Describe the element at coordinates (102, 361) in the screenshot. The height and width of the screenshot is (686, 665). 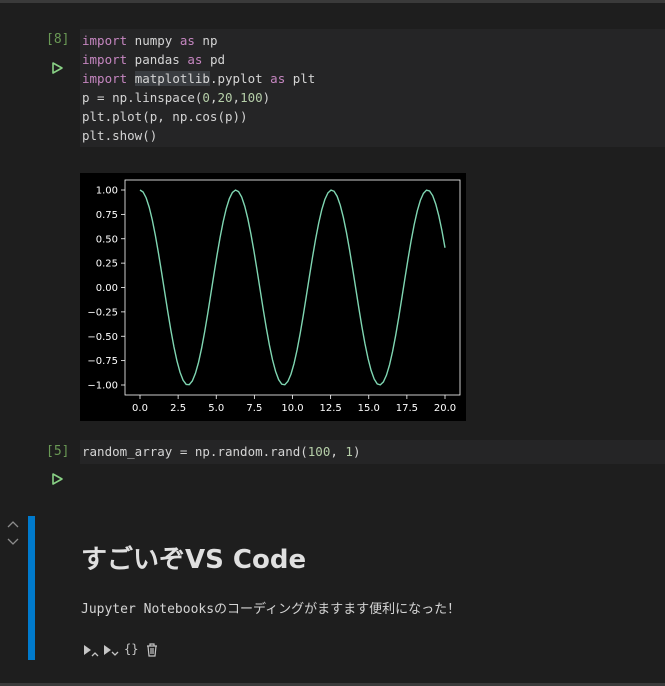
I see `y-tick-label: −0.75` at that location.